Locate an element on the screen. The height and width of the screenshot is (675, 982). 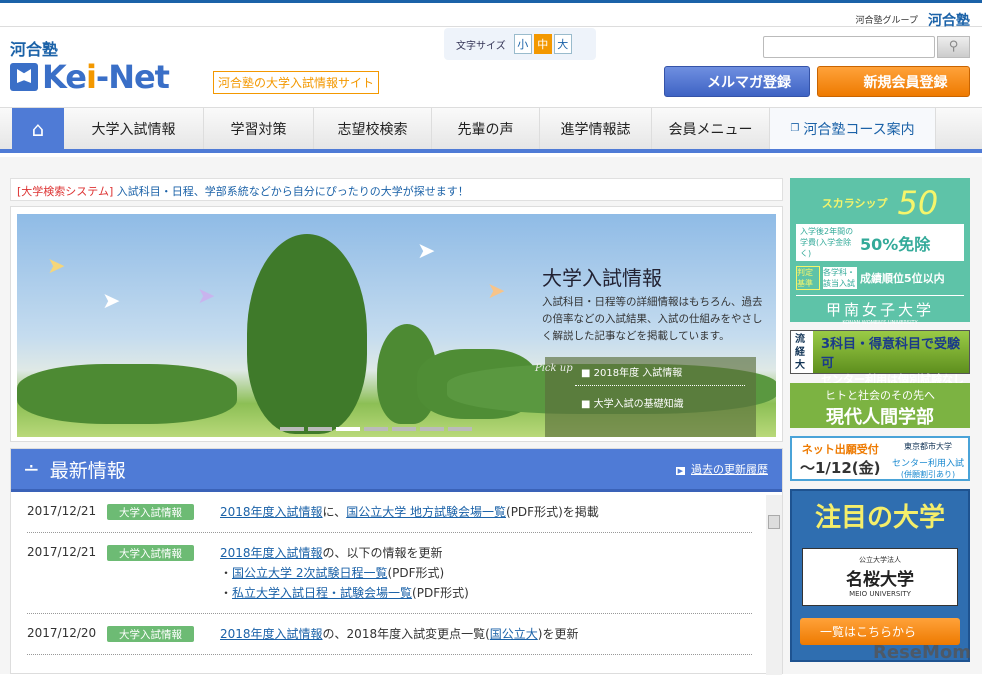
carousel-indicators is located at coordinates (376, 429).